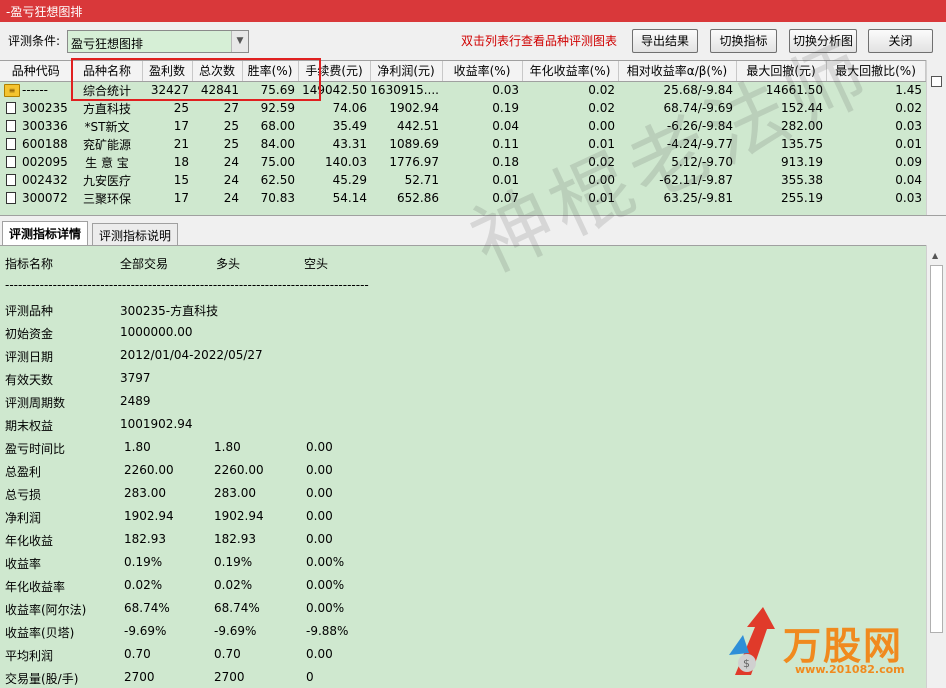 This screenshot has height=688, width=946. I want to click on cell-text: 84.00, so click(277, 144).